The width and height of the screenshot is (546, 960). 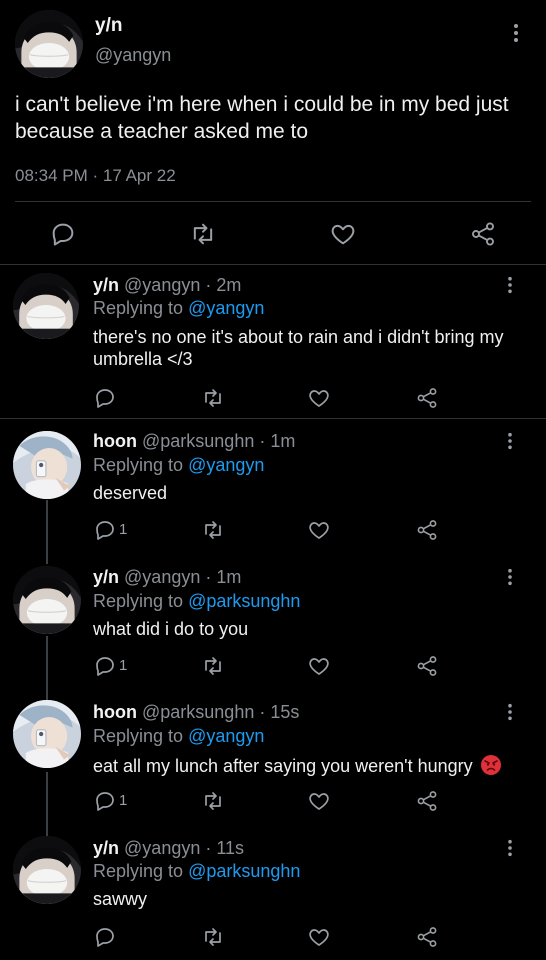 I want to click on angry-face-emoji, so click(x=490, y=765).